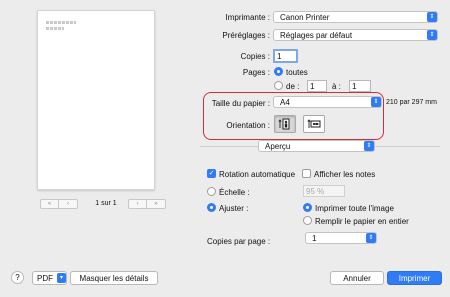 The image size is (450, 297). Describe the element at coordinates (50, 204) in the screenshot. I see `first-page-button: «` at that location.